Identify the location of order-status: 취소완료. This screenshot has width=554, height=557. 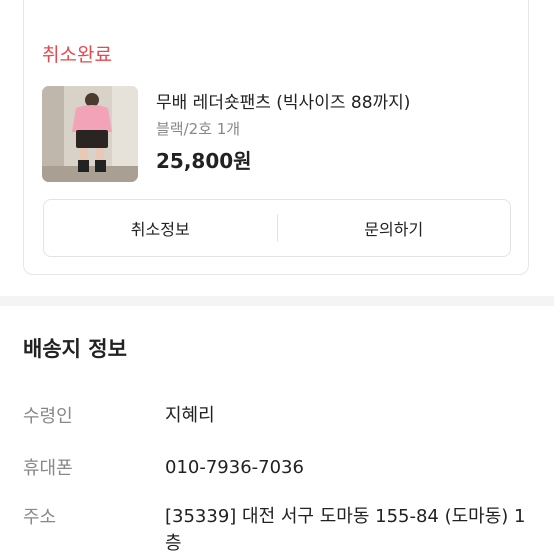
(77, 55).